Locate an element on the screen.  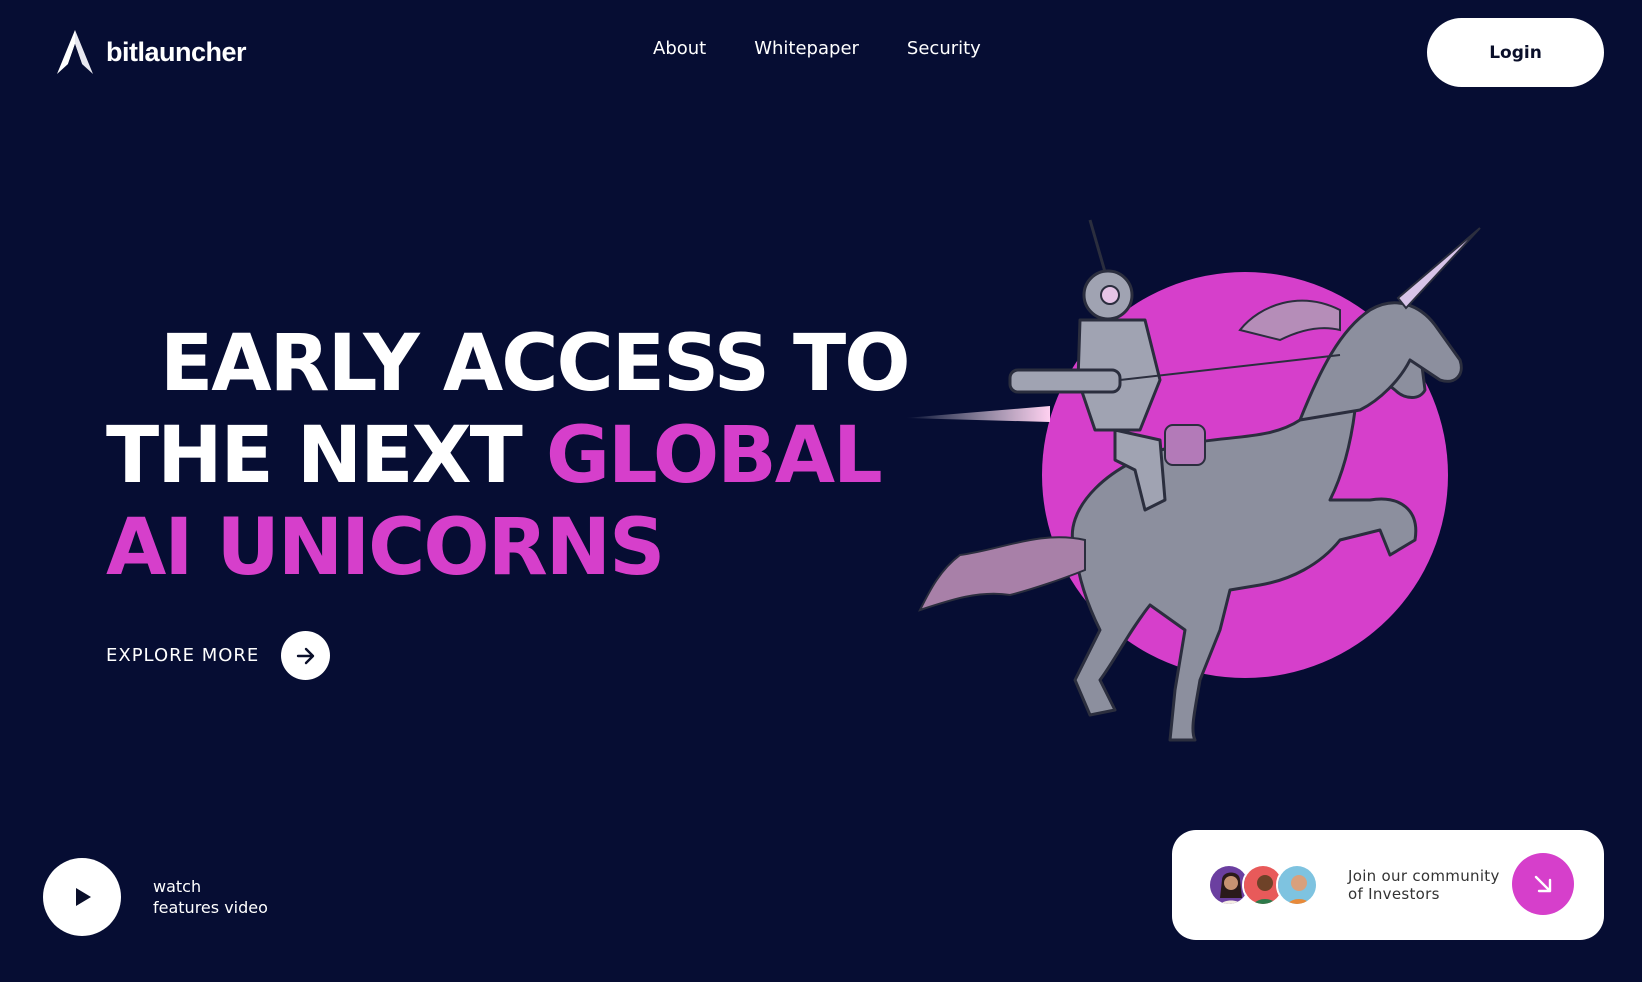
video-caption-line-1: watch is located at coordinates (177, 886).